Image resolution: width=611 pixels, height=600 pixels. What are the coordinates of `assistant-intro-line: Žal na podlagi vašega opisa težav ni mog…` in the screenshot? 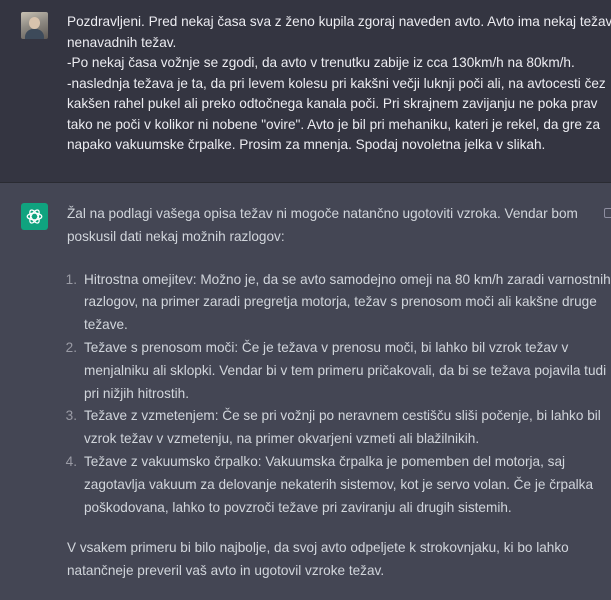 It's located at (322, 213).